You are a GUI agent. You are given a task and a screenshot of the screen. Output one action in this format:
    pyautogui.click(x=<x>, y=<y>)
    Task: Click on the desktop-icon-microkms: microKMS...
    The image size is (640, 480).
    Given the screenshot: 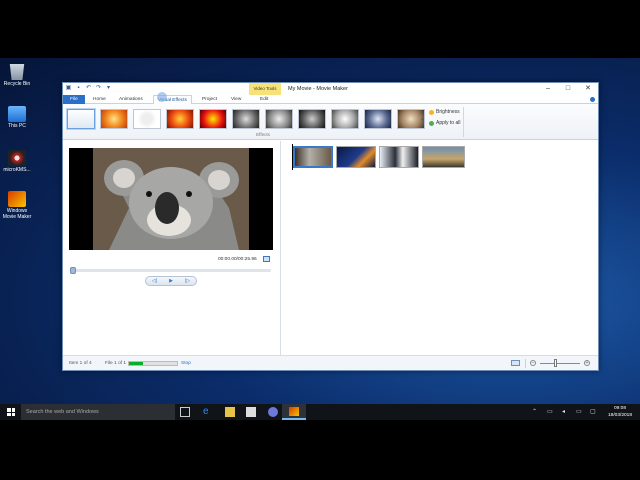 What is the action you would take?
    pyautogui.click(x=17, y=161)
    